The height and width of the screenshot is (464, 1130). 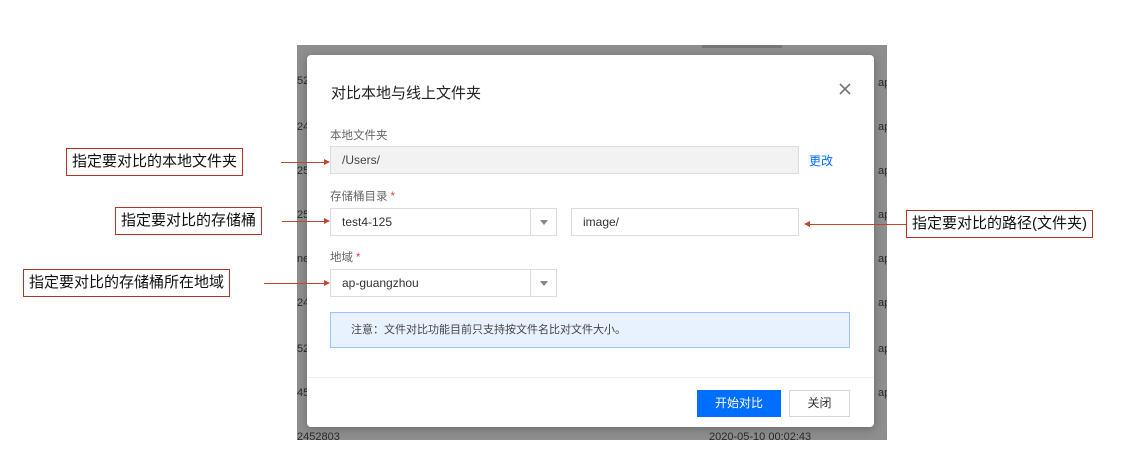 I want to click on close-icon, so click(x=845, y=89).